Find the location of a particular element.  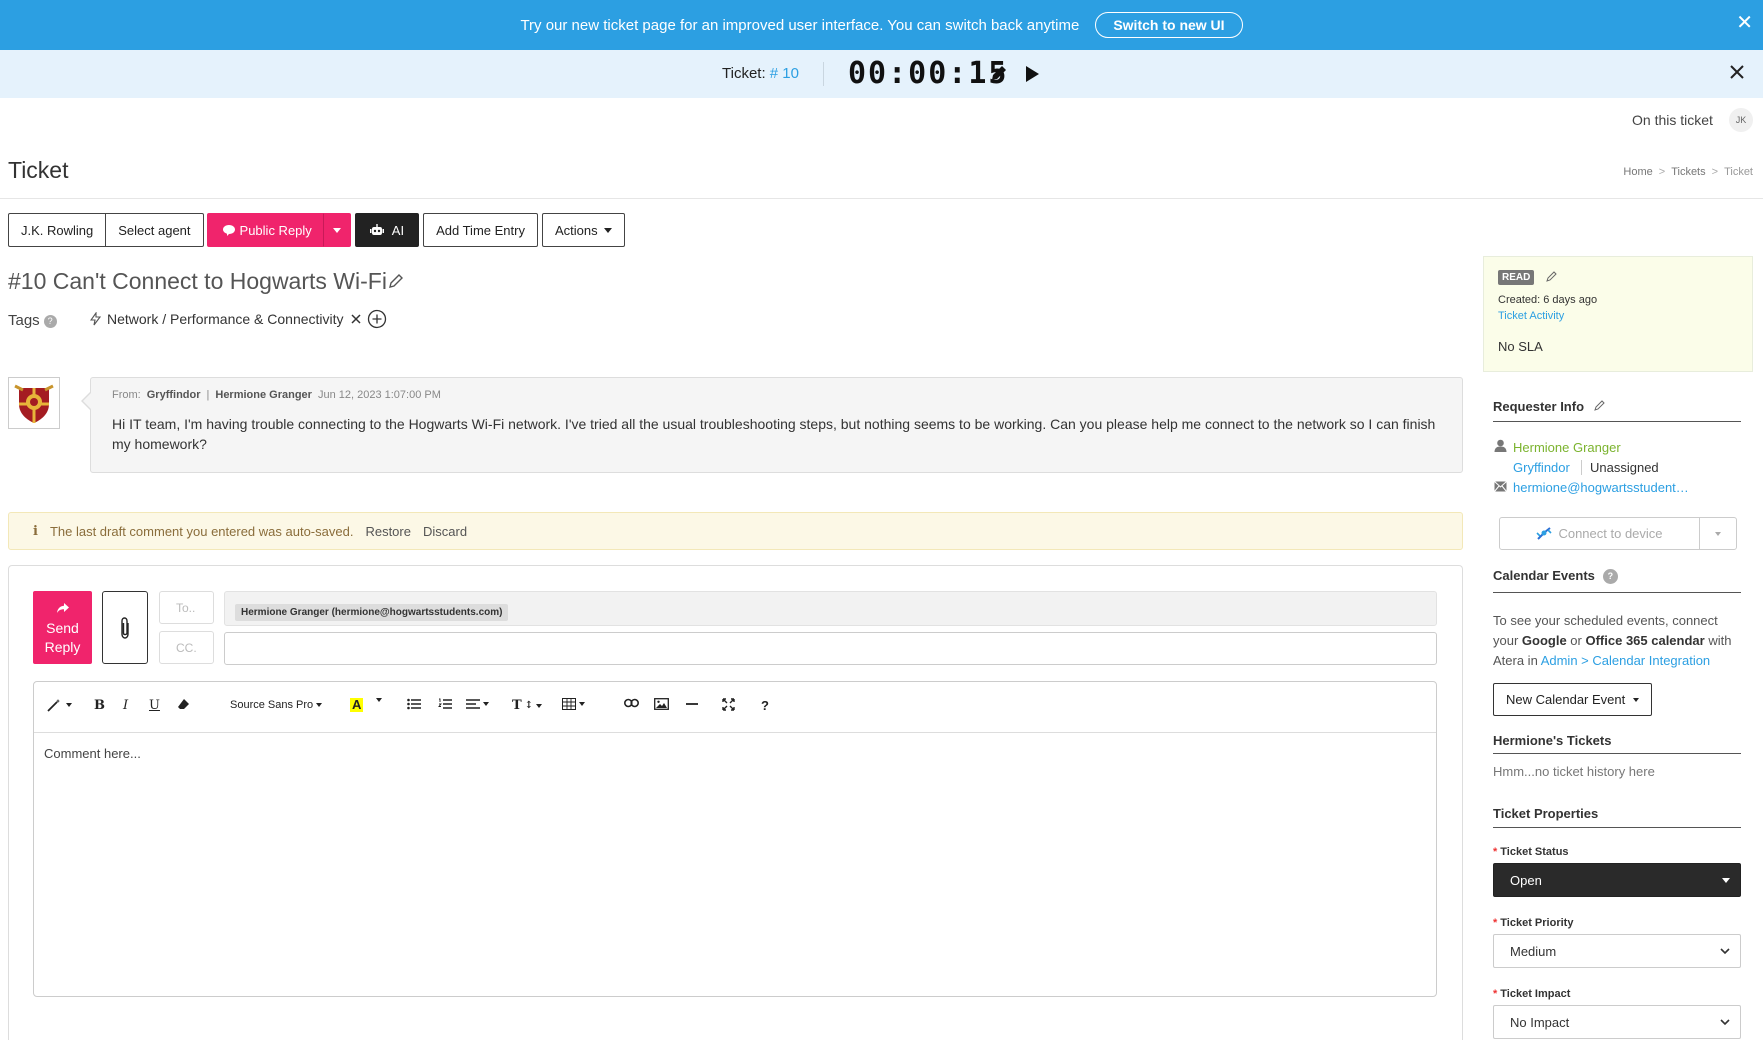

horizontal-rule-icon is located at coordinates (692, 704).